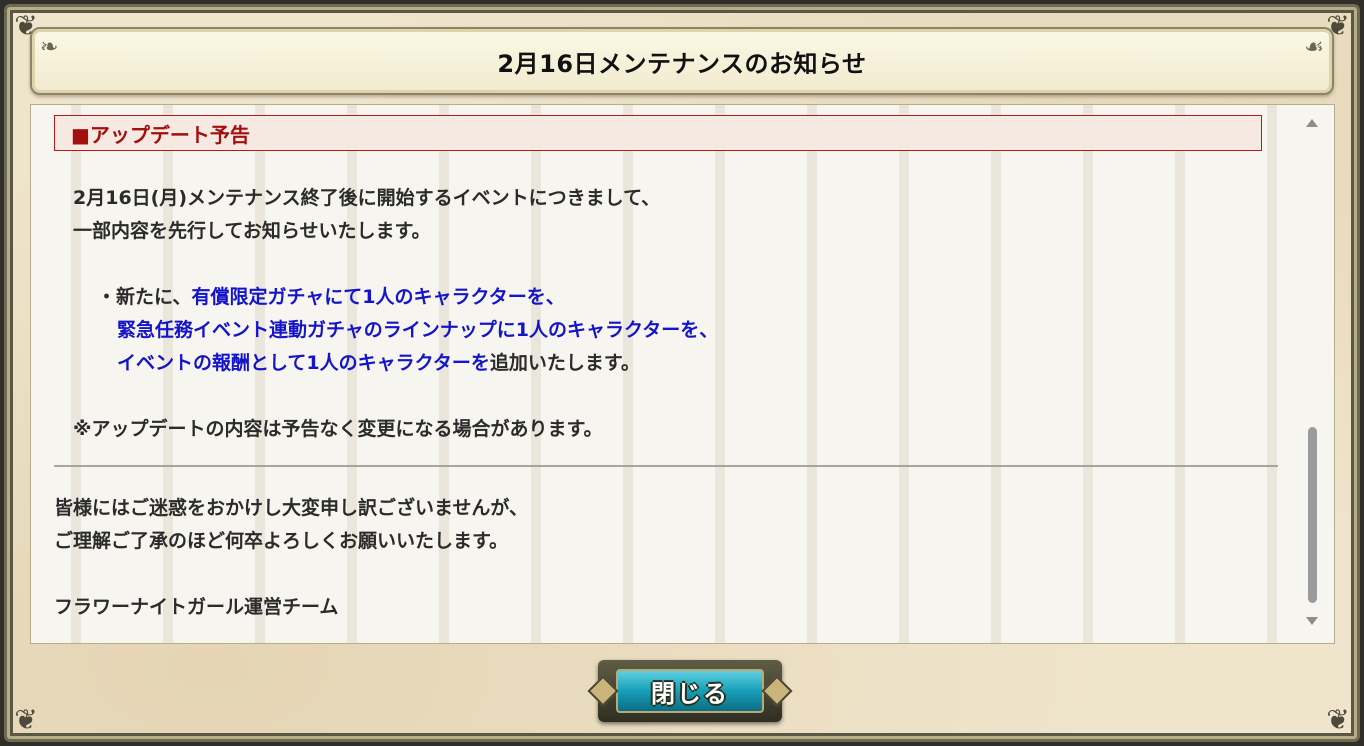 The image size is (1364, 746). I want to click on close-button: 閉じる, so click(690, 691).